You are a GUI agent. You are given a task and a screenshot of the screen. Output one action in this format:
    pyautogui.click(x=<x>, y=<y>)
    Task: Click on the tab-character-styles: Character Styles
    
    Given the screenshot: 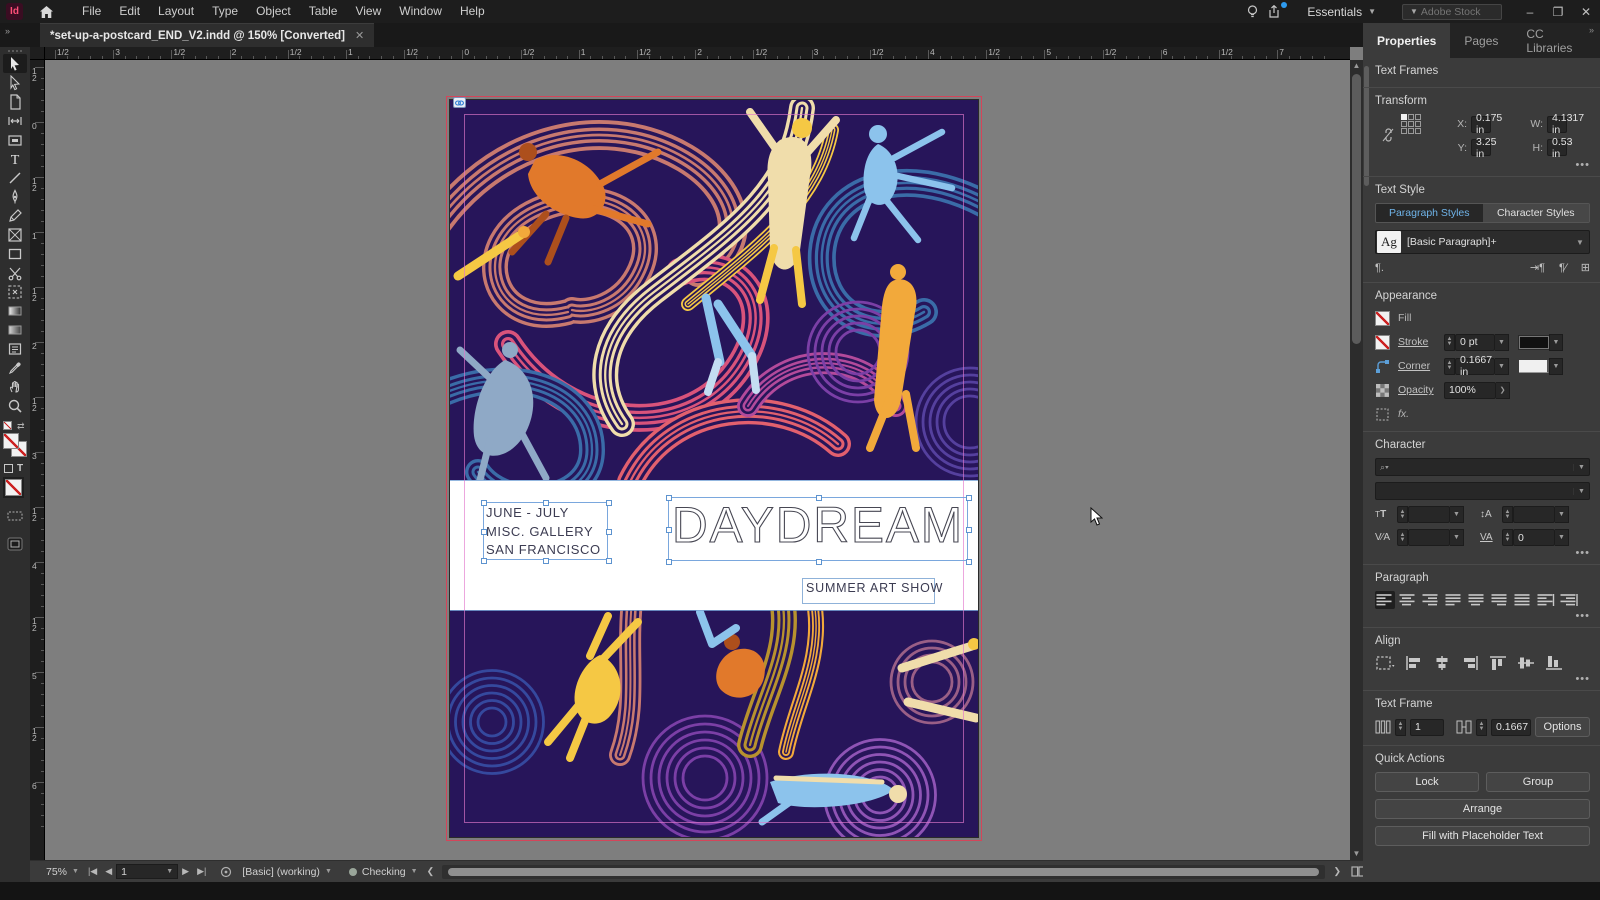 What is the action you would take?
    pyautogui.click(x=1535, y=213)
    